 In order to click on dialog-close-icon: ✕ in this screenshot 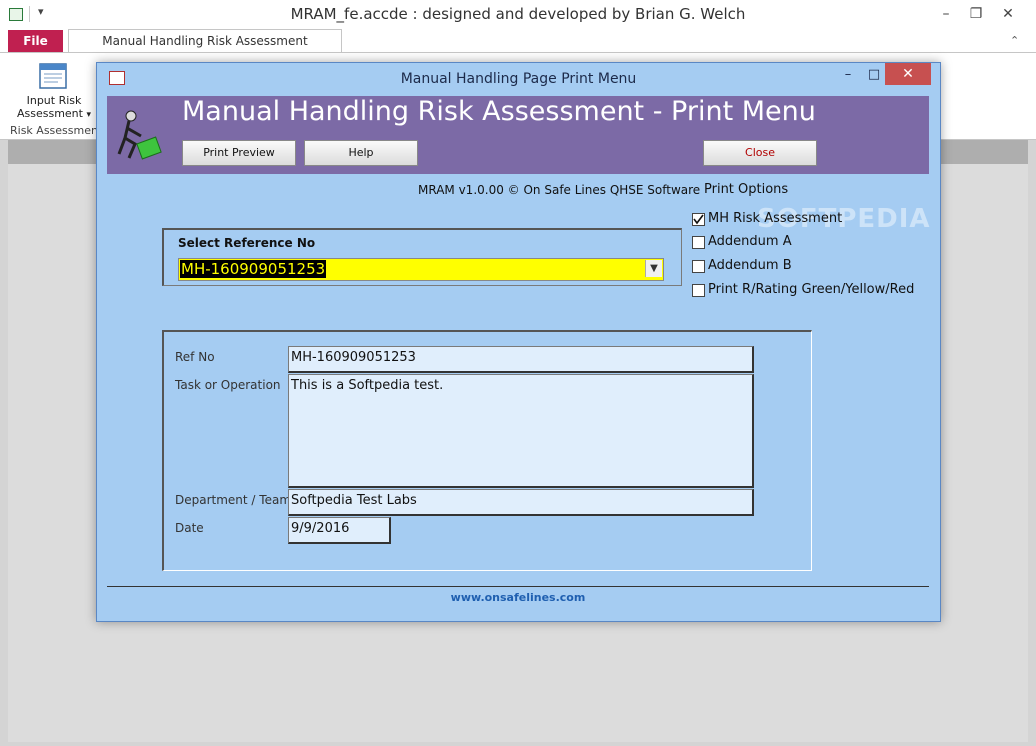, I will do `click(908, 74)`.